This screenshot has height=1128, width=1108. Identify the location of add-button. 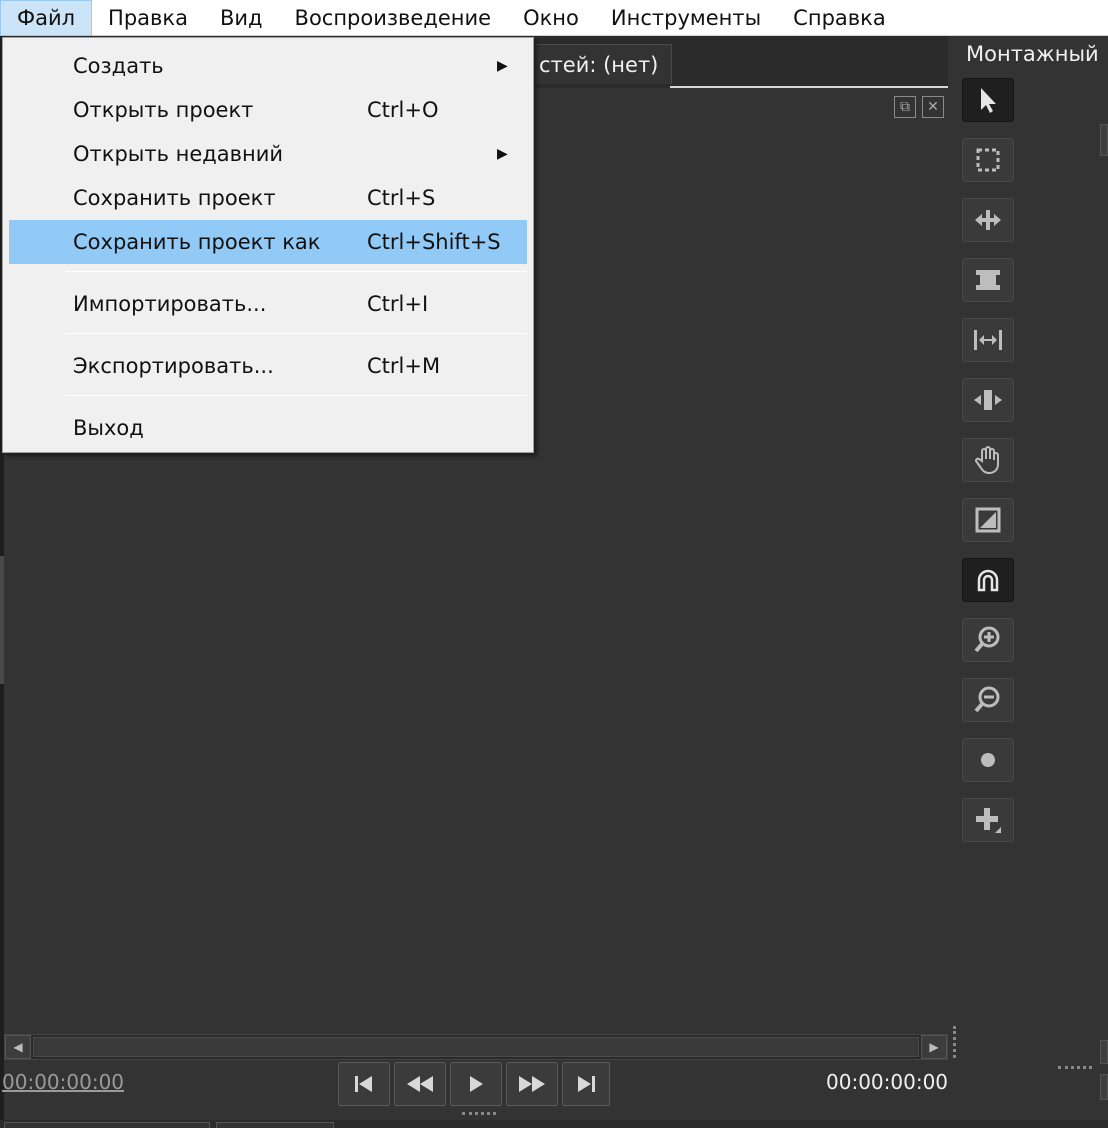
(988, 820).